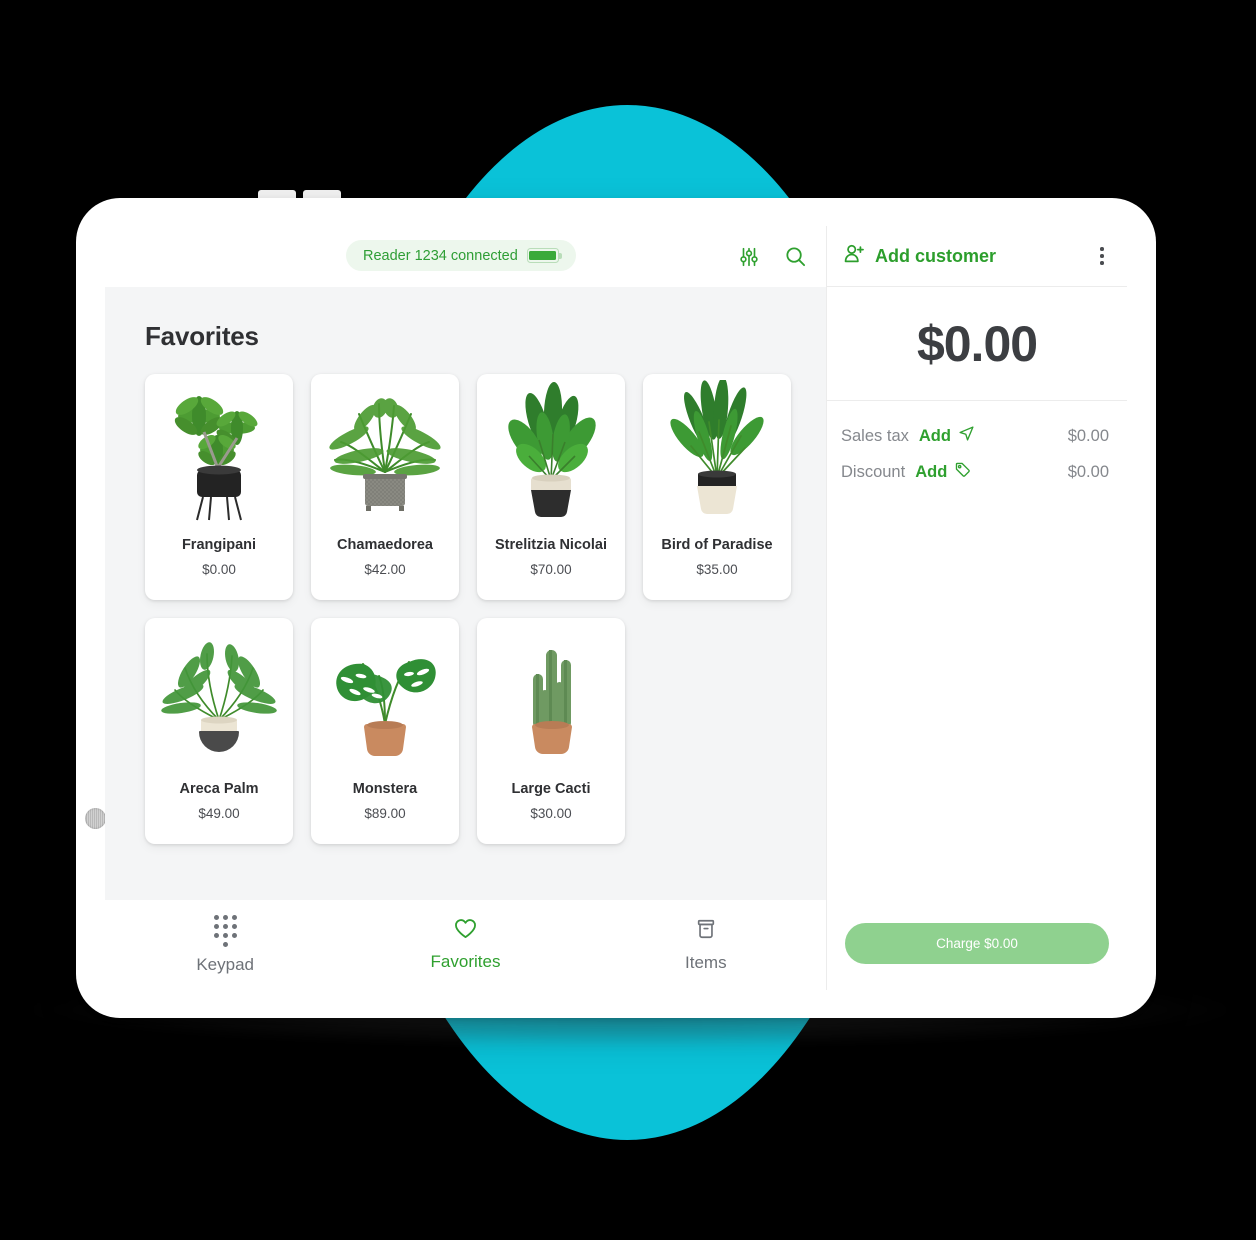 The image size is (1256, 1240). I want to click on item-name: Strelitzia Nicolai, so click(550, 545).